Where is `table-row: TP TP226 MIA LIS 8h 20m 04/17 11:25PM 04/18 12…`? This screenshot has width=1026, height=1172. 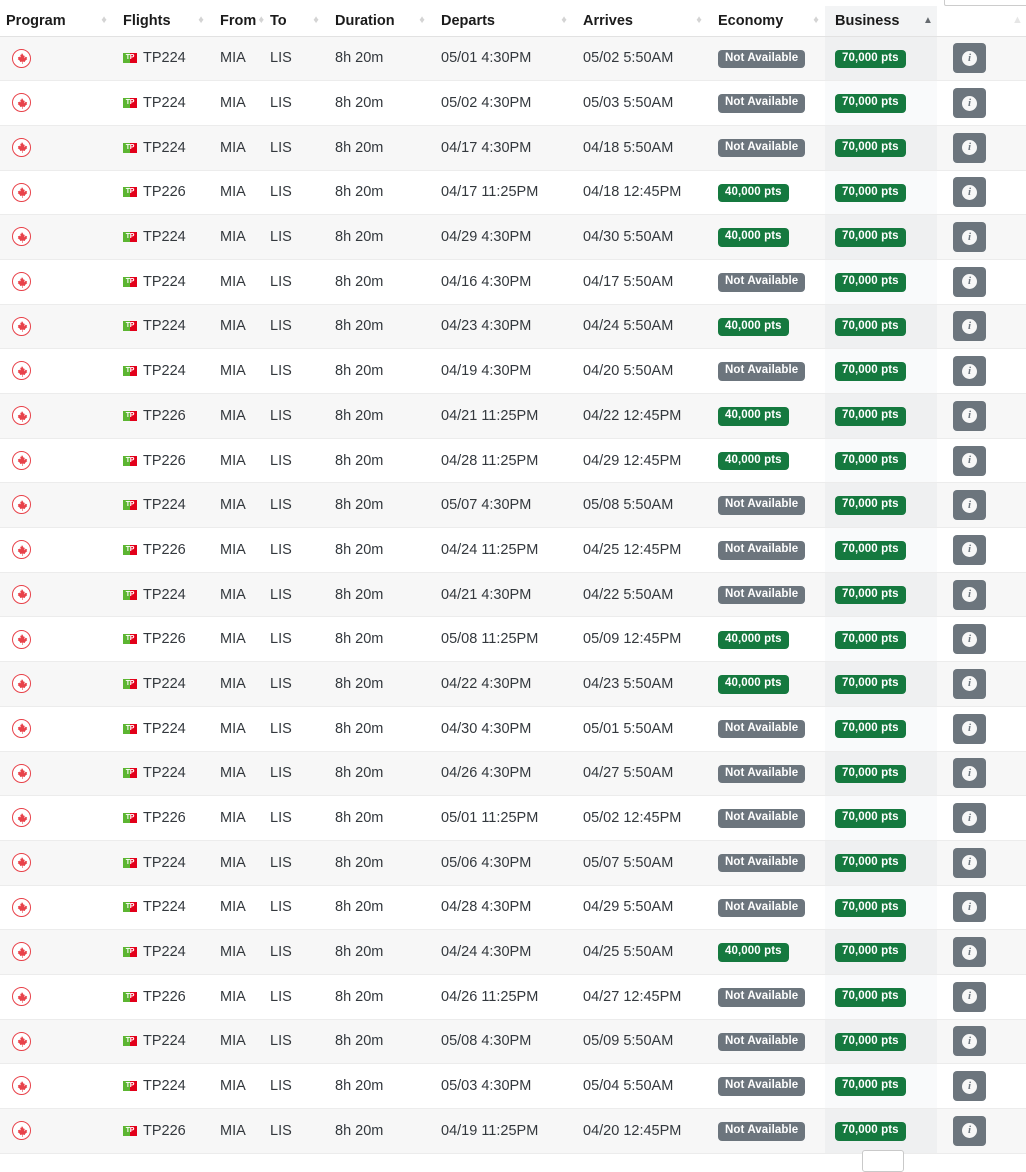 table-row: TP TP226 MIA LIS 8h 20m 04/17 11:25PM 04/18 12… is located at coordinates (513, 193).